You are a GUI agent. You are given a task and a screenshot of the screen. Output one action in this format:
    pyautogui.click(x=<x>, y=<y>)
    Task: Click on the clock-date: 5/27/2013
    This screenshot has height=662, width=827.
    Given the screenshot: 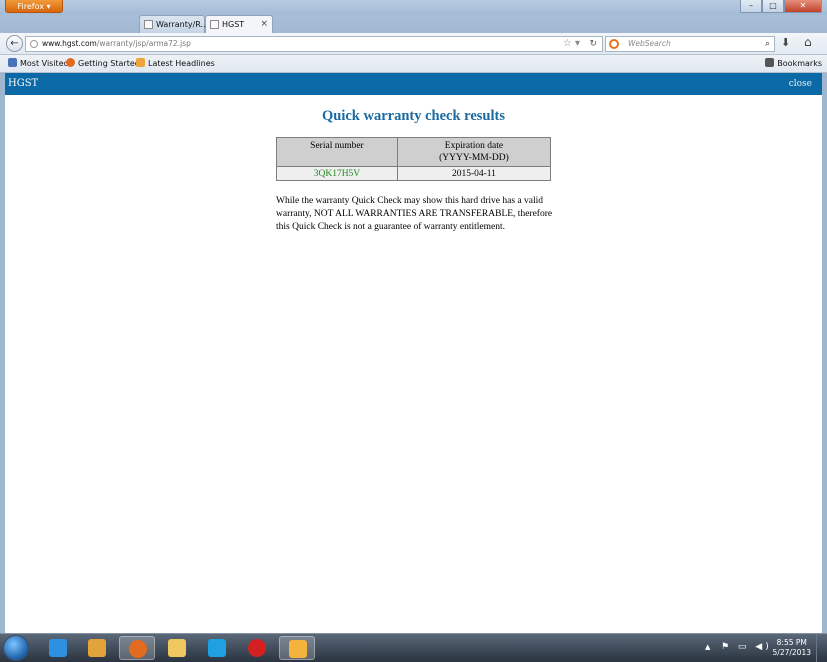 What is the action you would take?
    pyautogui.click(x=791, y=652)
    